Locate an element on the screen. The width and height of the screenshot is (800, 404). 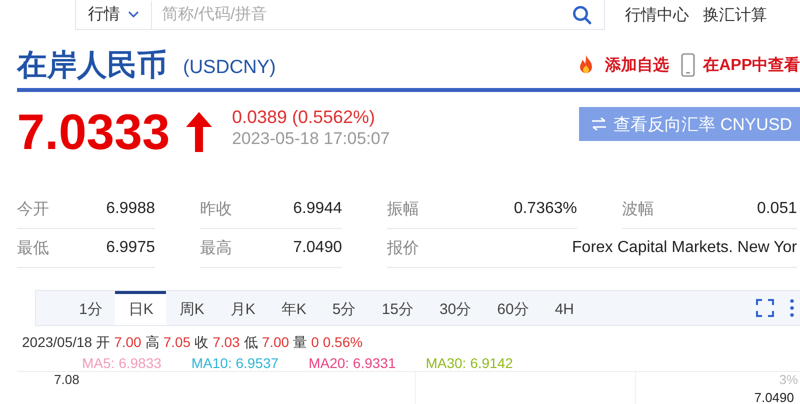
caret-icon is located at coordinates (133, 14).